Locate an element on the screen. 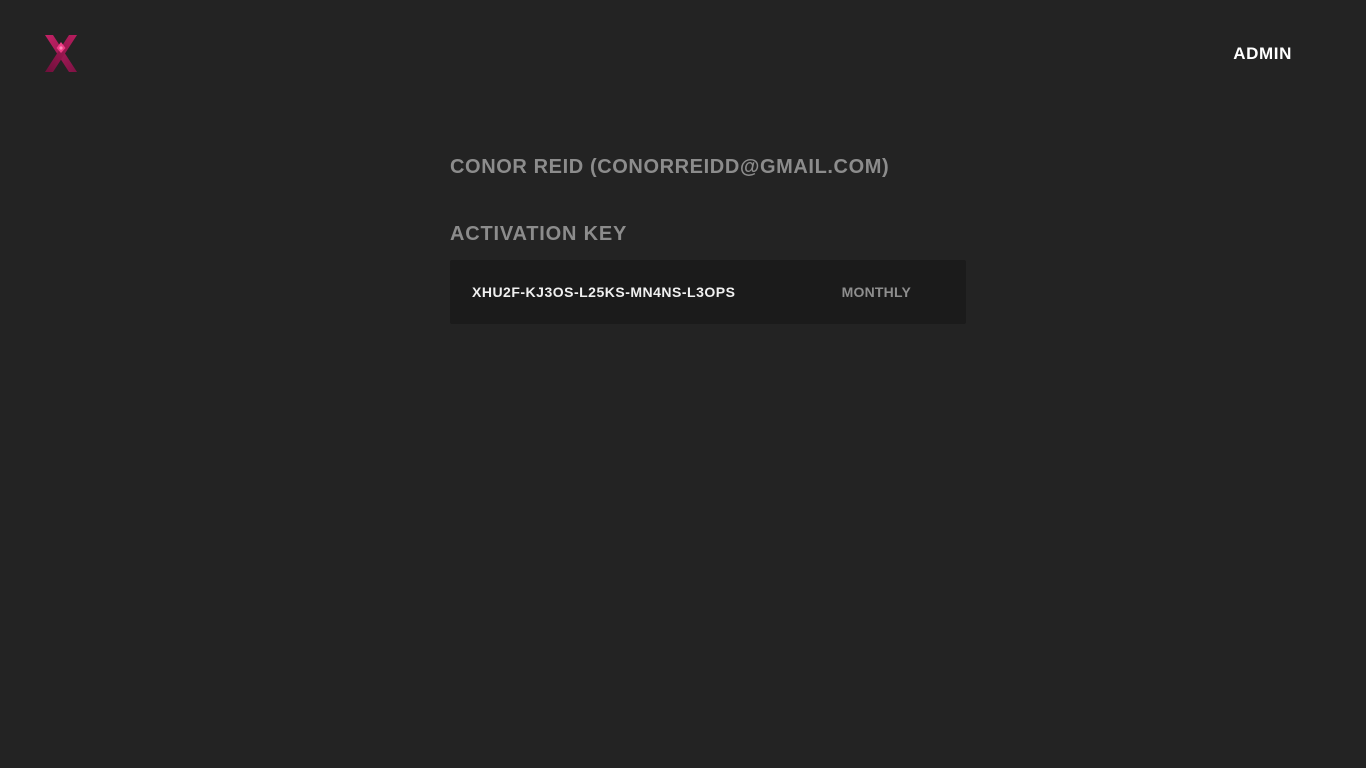 This screenshot has height=768, width=1366. activation-key-heading: ACTIVATION KEY is located at coordinates (539, 234).